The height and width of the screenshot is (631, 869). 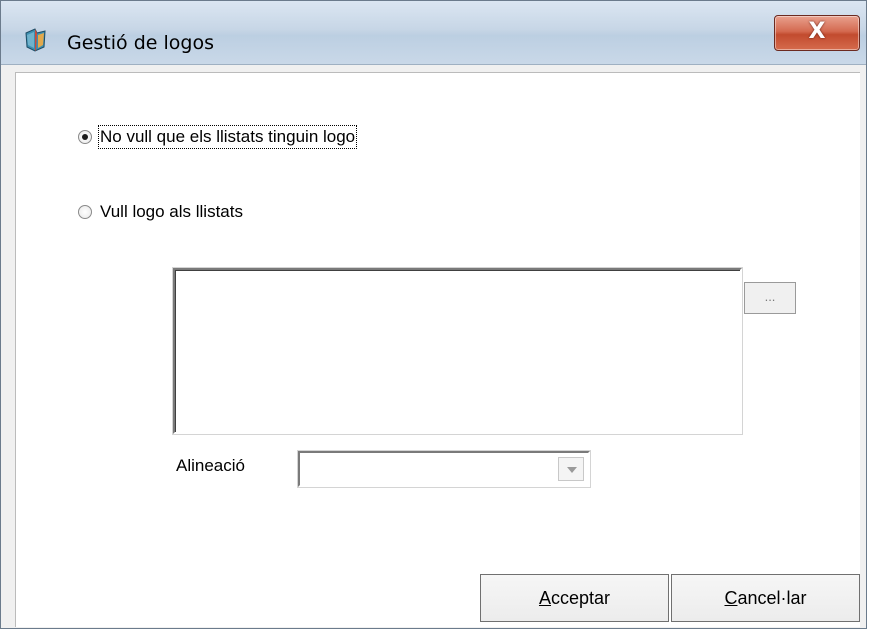 I want to click on close-icon: X, so click(x=817, y=31).